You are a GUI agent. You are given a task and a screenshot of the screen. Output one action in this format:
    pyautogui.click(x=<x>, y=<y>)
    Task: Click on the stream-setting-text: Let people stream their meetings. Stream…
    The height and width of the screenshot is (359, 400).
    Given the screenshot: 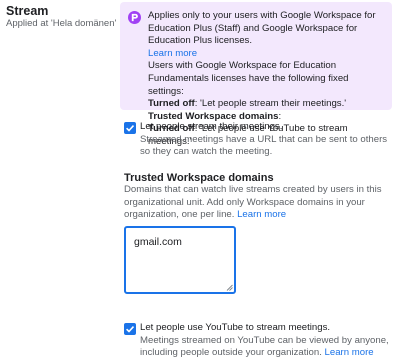 What is the action you would take?
    pyautogui.click(x=267, y=140)
    